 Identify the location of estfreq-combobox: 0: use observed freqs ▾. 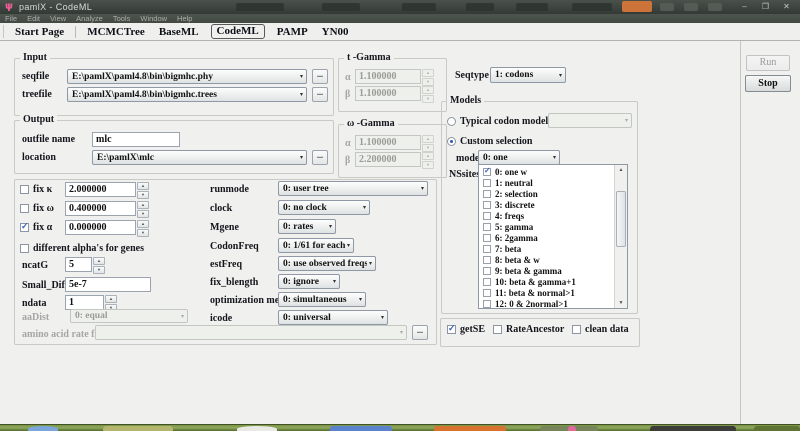
(327, 263).